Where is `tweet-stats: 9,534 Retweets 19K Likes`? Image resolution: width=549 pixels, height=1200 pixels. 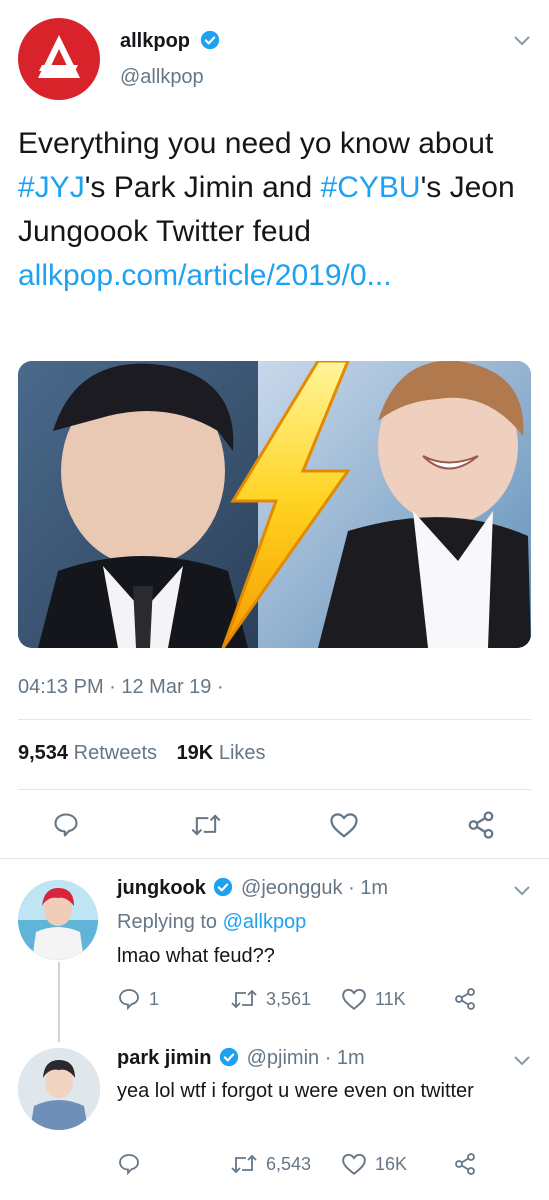 tweet-stats: 9,534 Retweets 19K Likes is located at coordinates (142, 753).